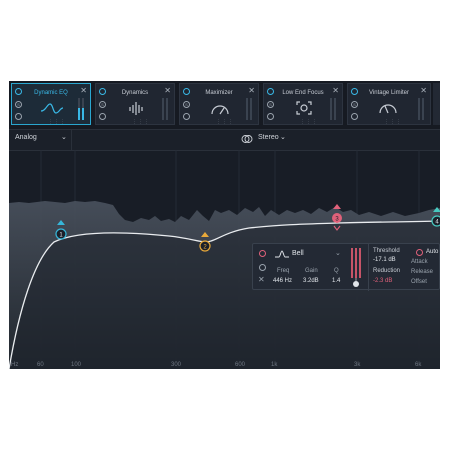 The image size is (450, 450). I want to click on eq-toolbar: Analog ⌄ Stereo ⌄, so click(224, 140).